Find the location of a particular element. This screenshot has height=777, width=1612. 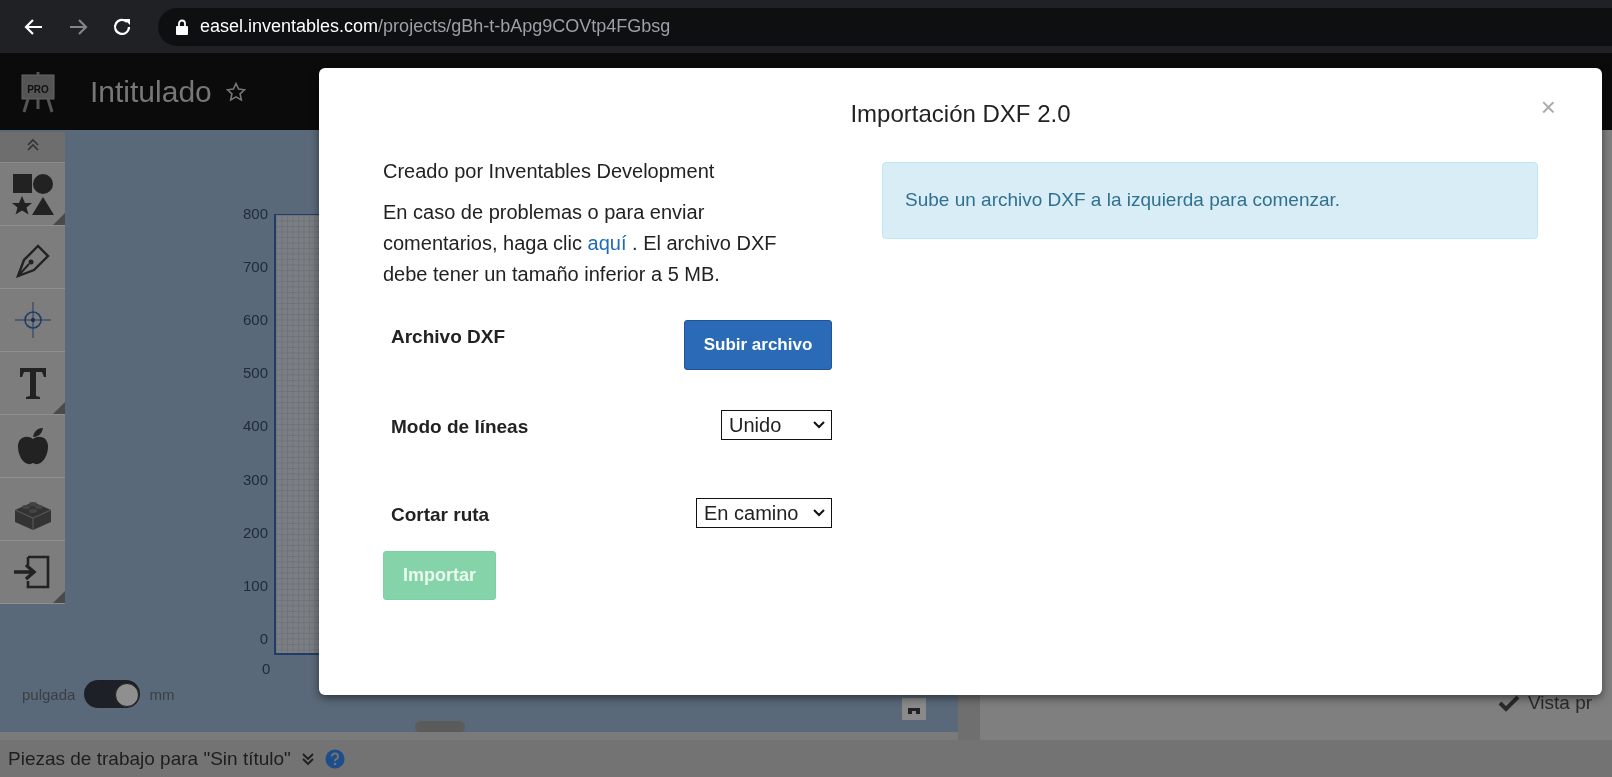

field-label: Cortar ruta is located at coordinates (440, 515).